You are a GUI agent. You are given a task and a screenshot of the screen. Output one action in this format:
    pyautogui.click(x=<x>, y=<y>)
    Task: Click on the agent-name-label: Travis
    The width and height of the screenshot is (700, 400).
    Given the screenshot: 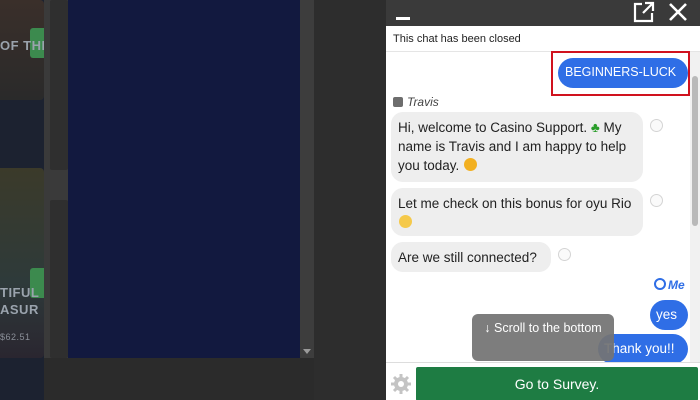 What is the action you would take?
    pyautogui.click(x=416, y=102)
    